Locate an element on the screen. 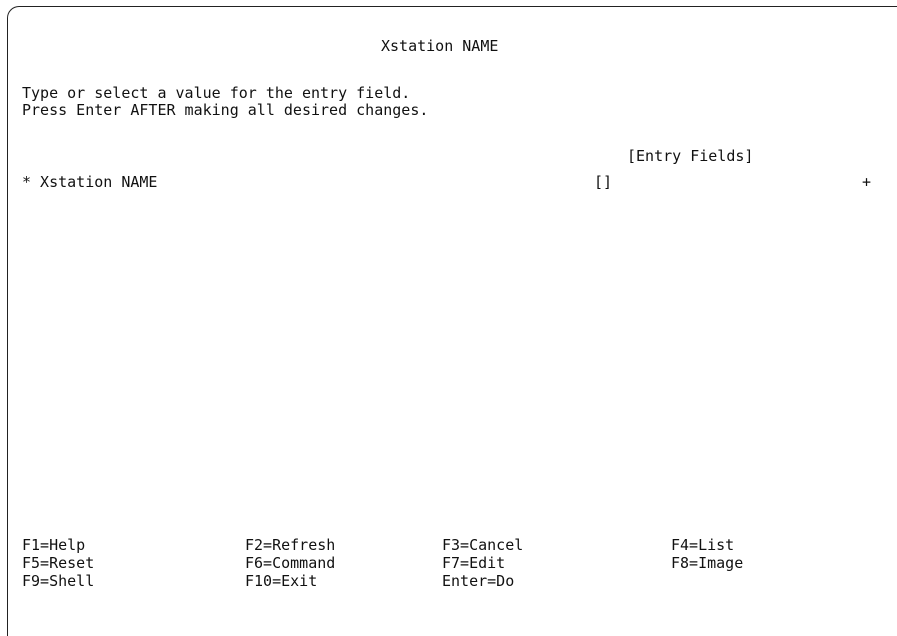 This screenshot has width=897, height=636. f6-command-key: F6=Command is located at coordinates (290, 563).